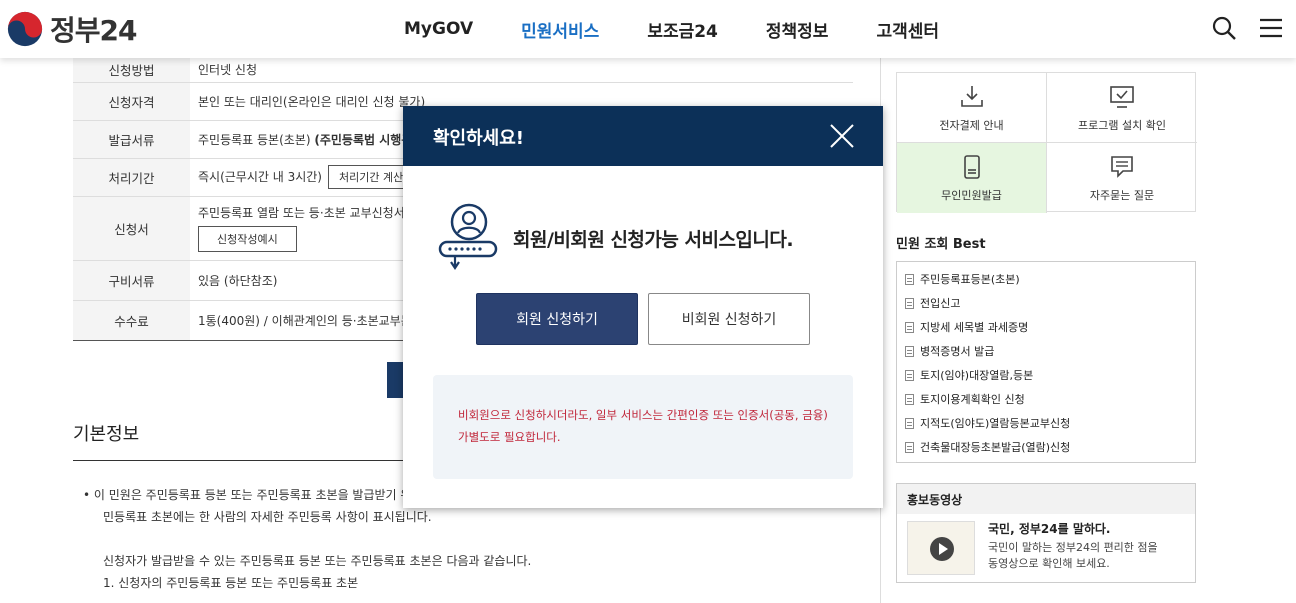 Image resolution: width=1296 pixels, height=603 pixels. Describe the element at coordinates (256, 139) in the screenshot. I see `doc-name-text: 주민등록표 등본(초본)` at that location.